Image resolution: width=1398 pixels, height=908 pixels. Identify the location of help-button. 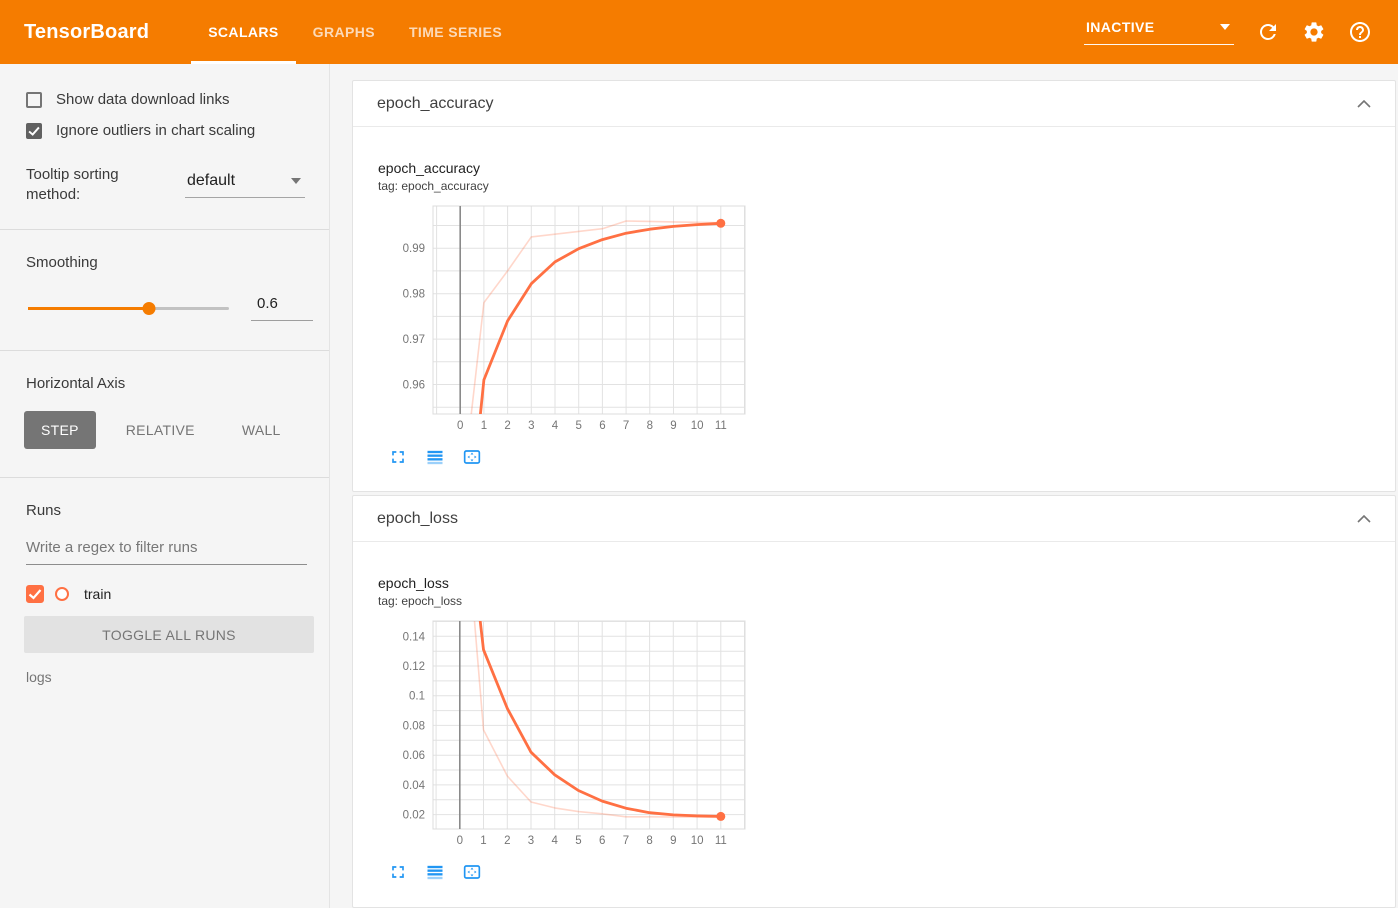
(1360, 32).